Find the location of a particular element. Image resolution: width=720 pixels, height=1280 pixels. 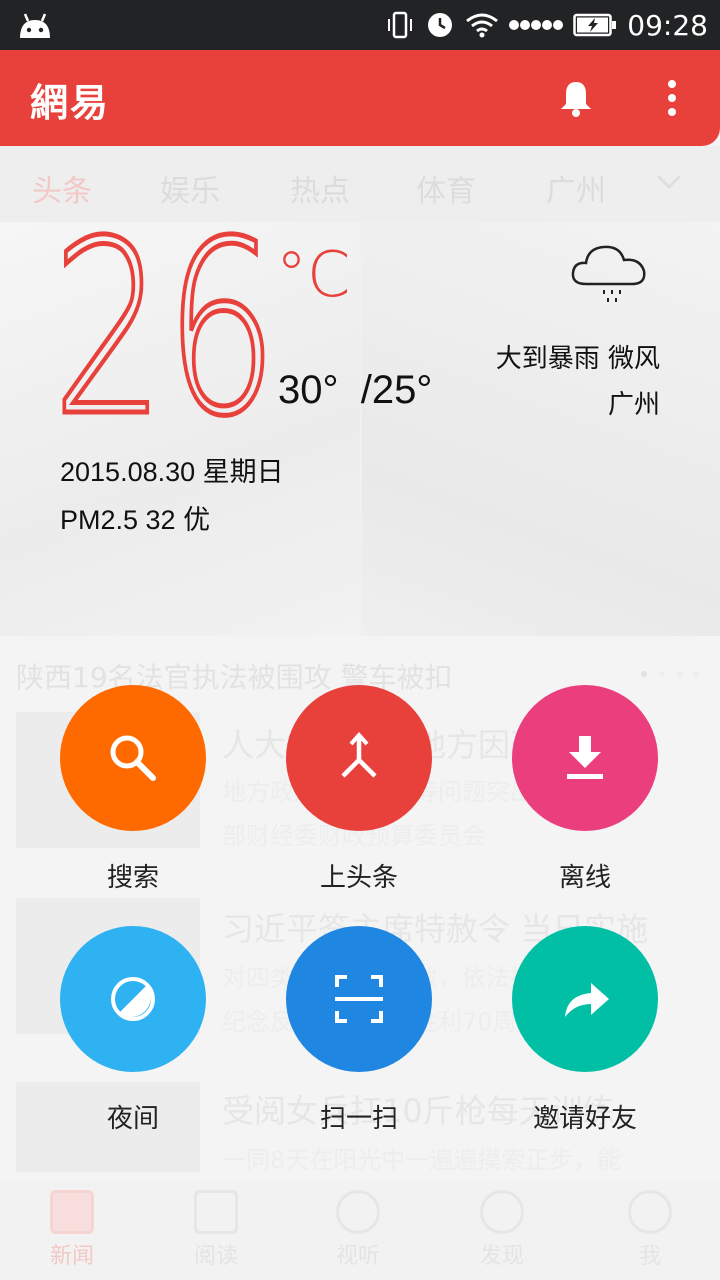

signal-dots-icon is located at coordinates (536, 25).